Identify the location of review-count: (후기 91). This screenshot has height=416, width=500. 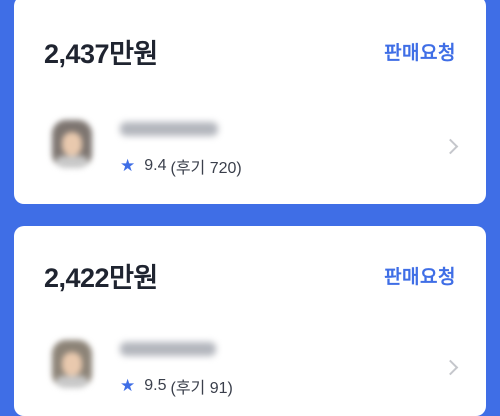
(201, 388).